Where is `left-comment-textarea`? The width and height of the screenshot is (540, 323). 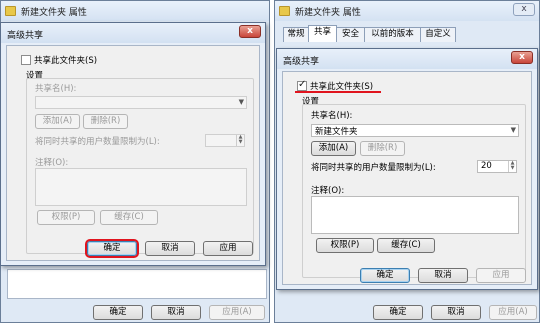
left-comment-textarea is located at coordinates (141, 187).